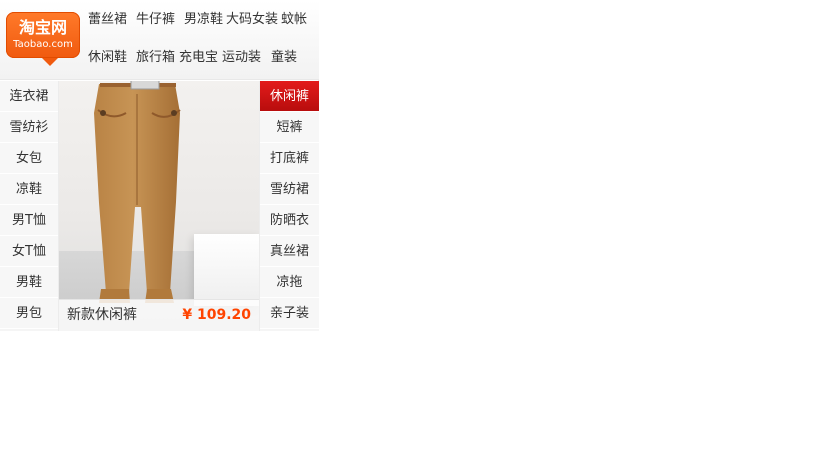 This screenshot has height=460, width=819. Describe the element at coordinates (29, 282) in the screenshot. I see `left-category-item: 男鞋` at that location.